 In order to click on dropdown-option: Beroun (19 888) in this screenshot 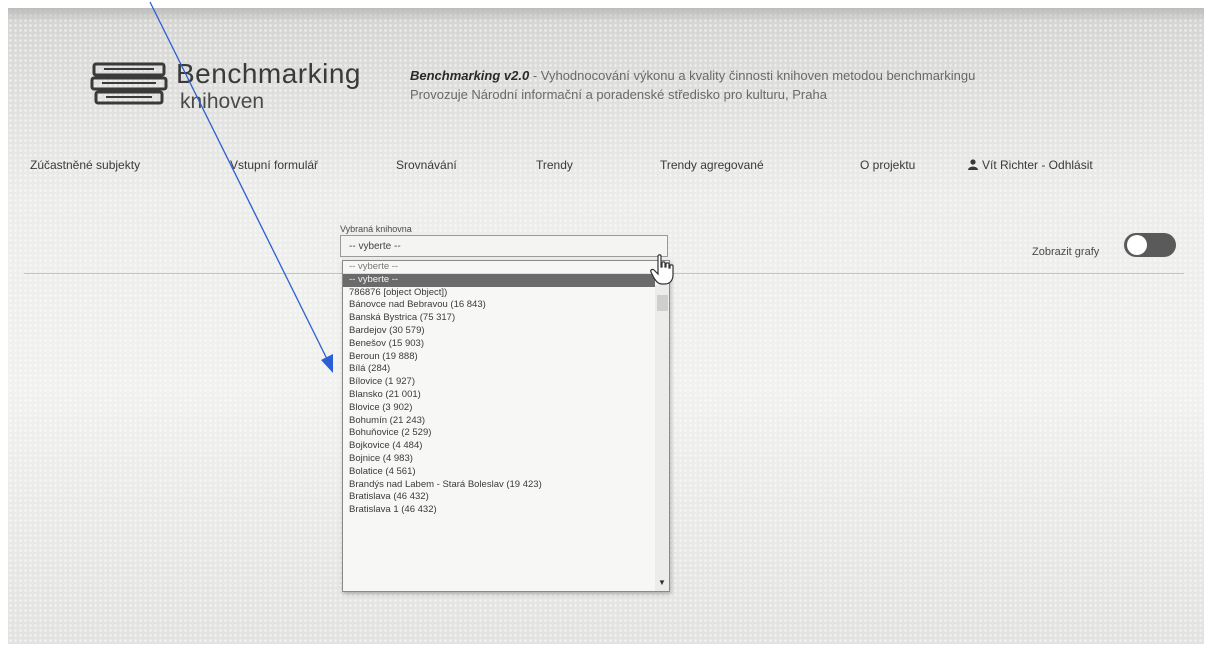, I will do `click(506, 357)`.